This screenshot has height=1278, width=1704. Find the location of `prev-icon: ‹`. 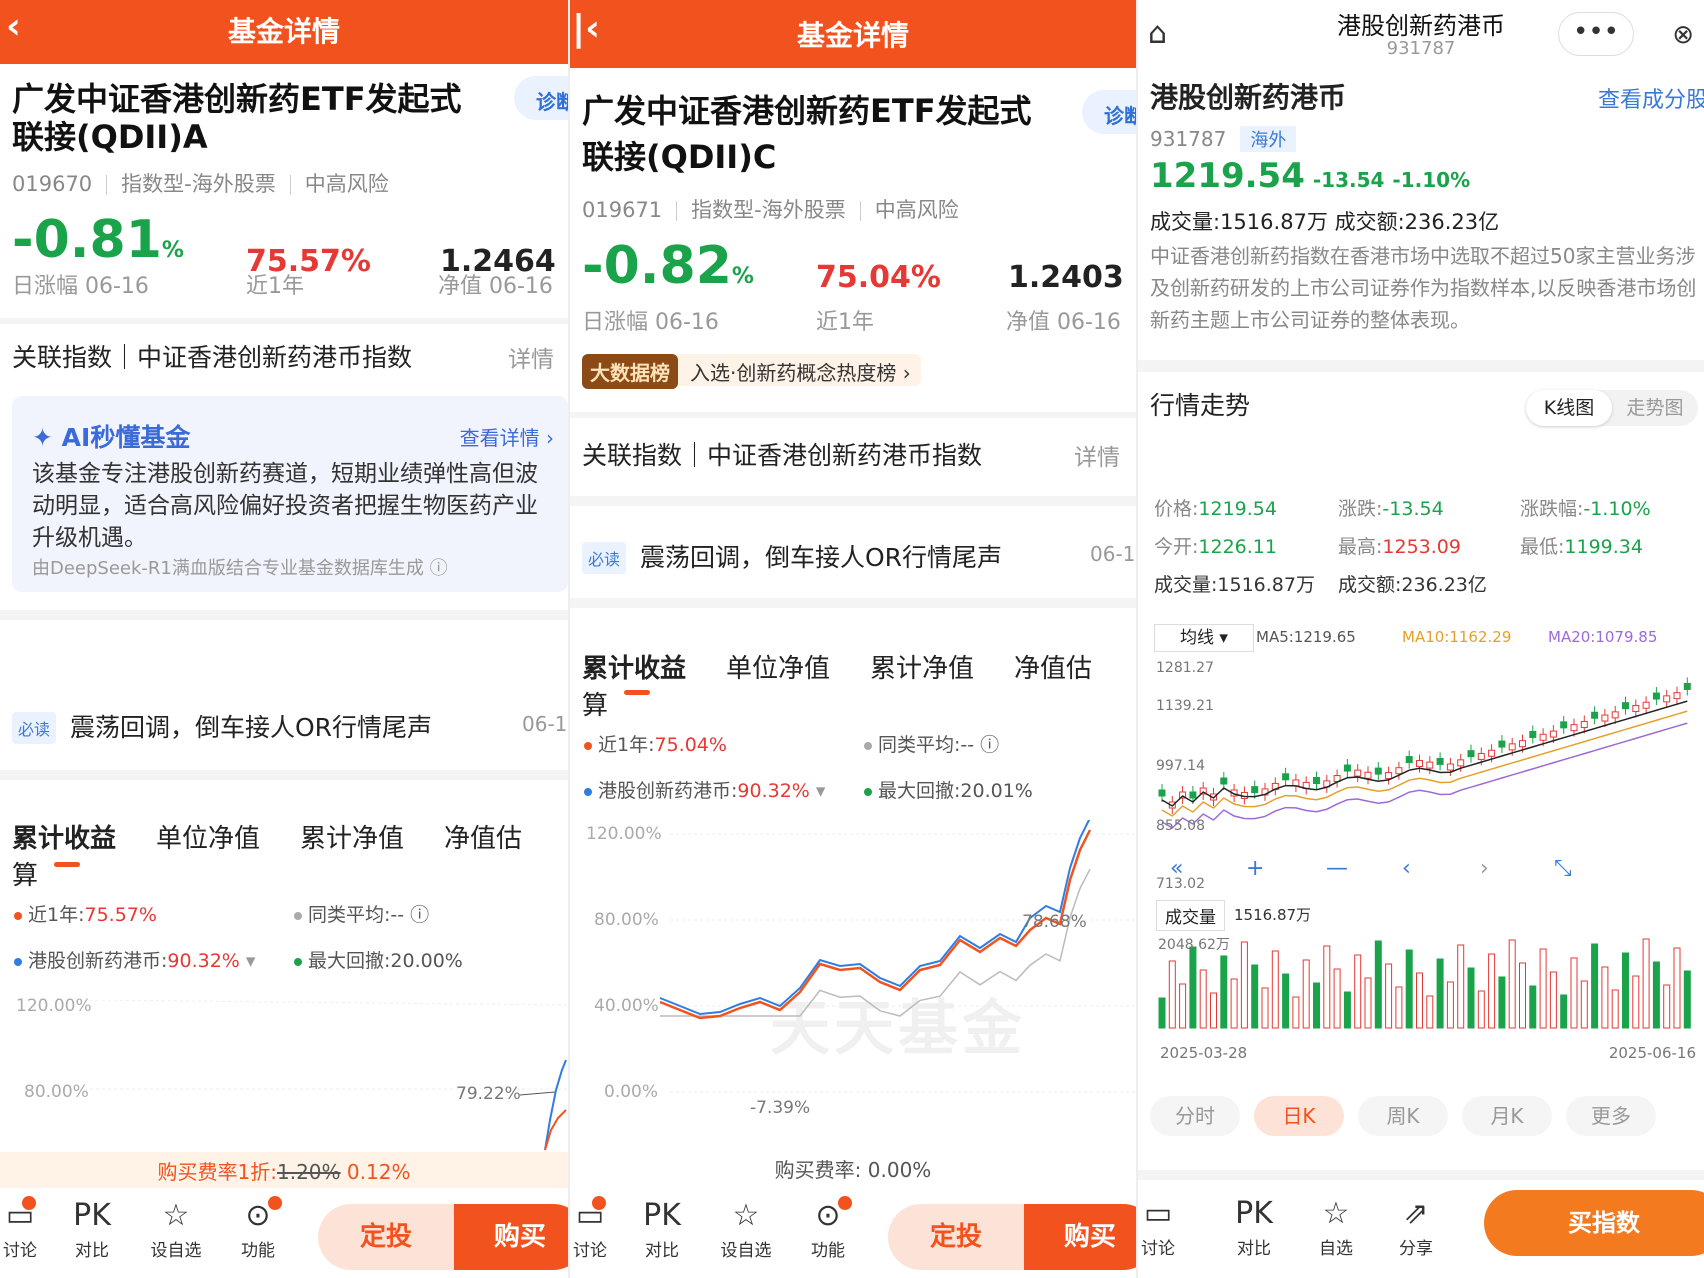

prev-icon: ‹ is located at coordinates (1406, 868).